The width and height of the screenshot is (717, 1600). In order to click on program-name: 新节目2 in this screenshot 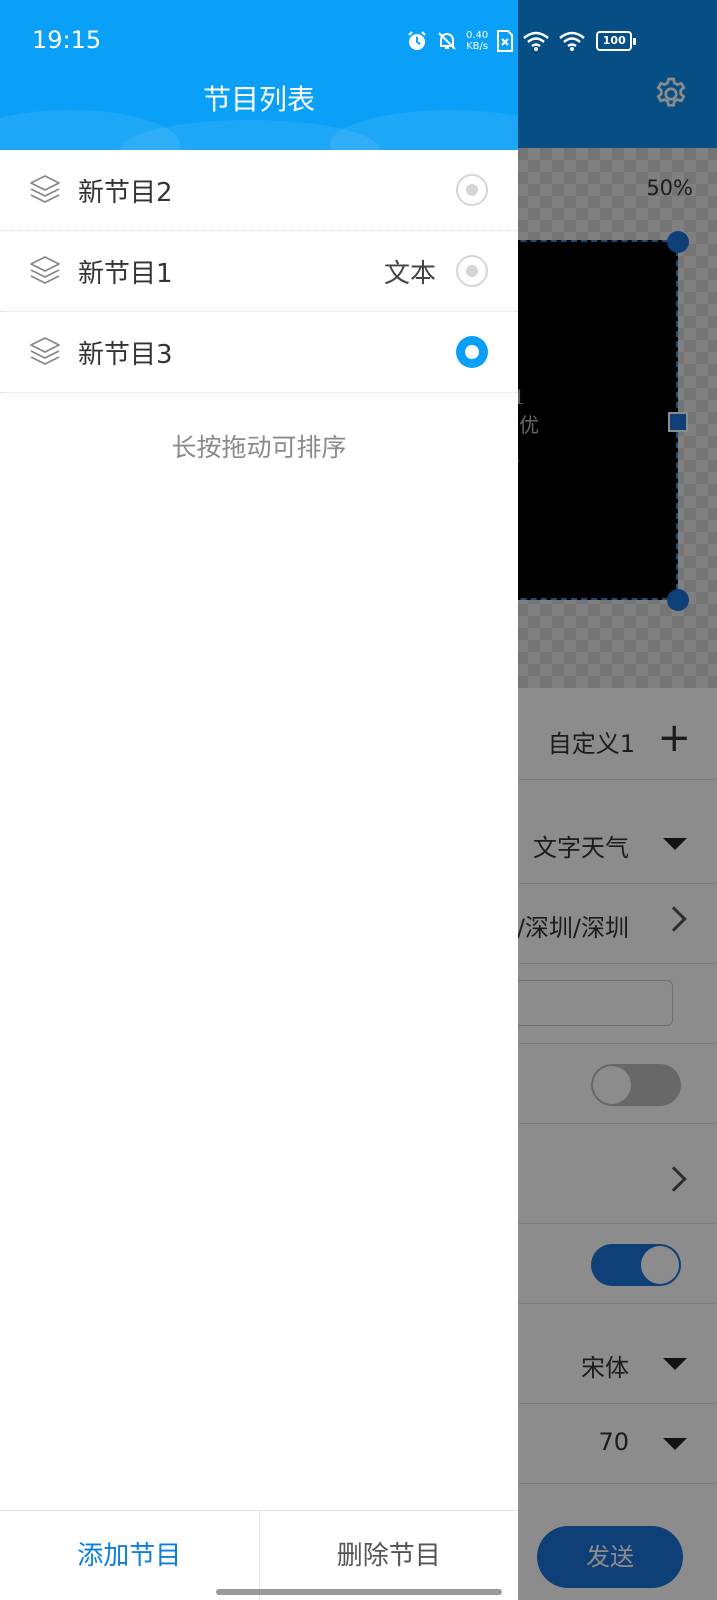, I will do `click(125, 193)`.